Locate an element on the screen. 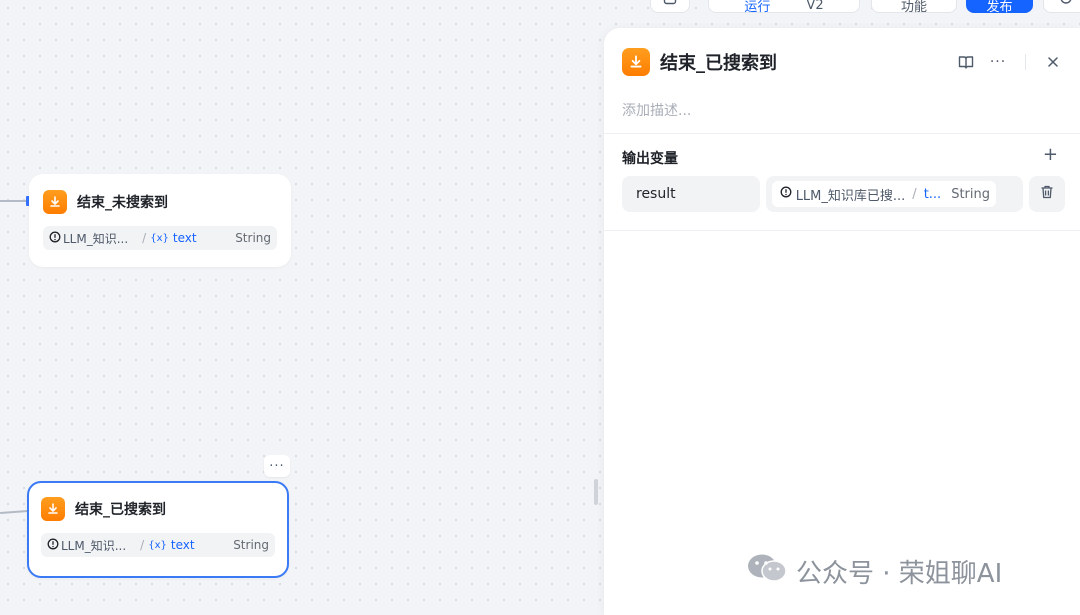 The height and width of the screenshot is (615, 1080). version-label: V2 is located at coordinates (814, 6).